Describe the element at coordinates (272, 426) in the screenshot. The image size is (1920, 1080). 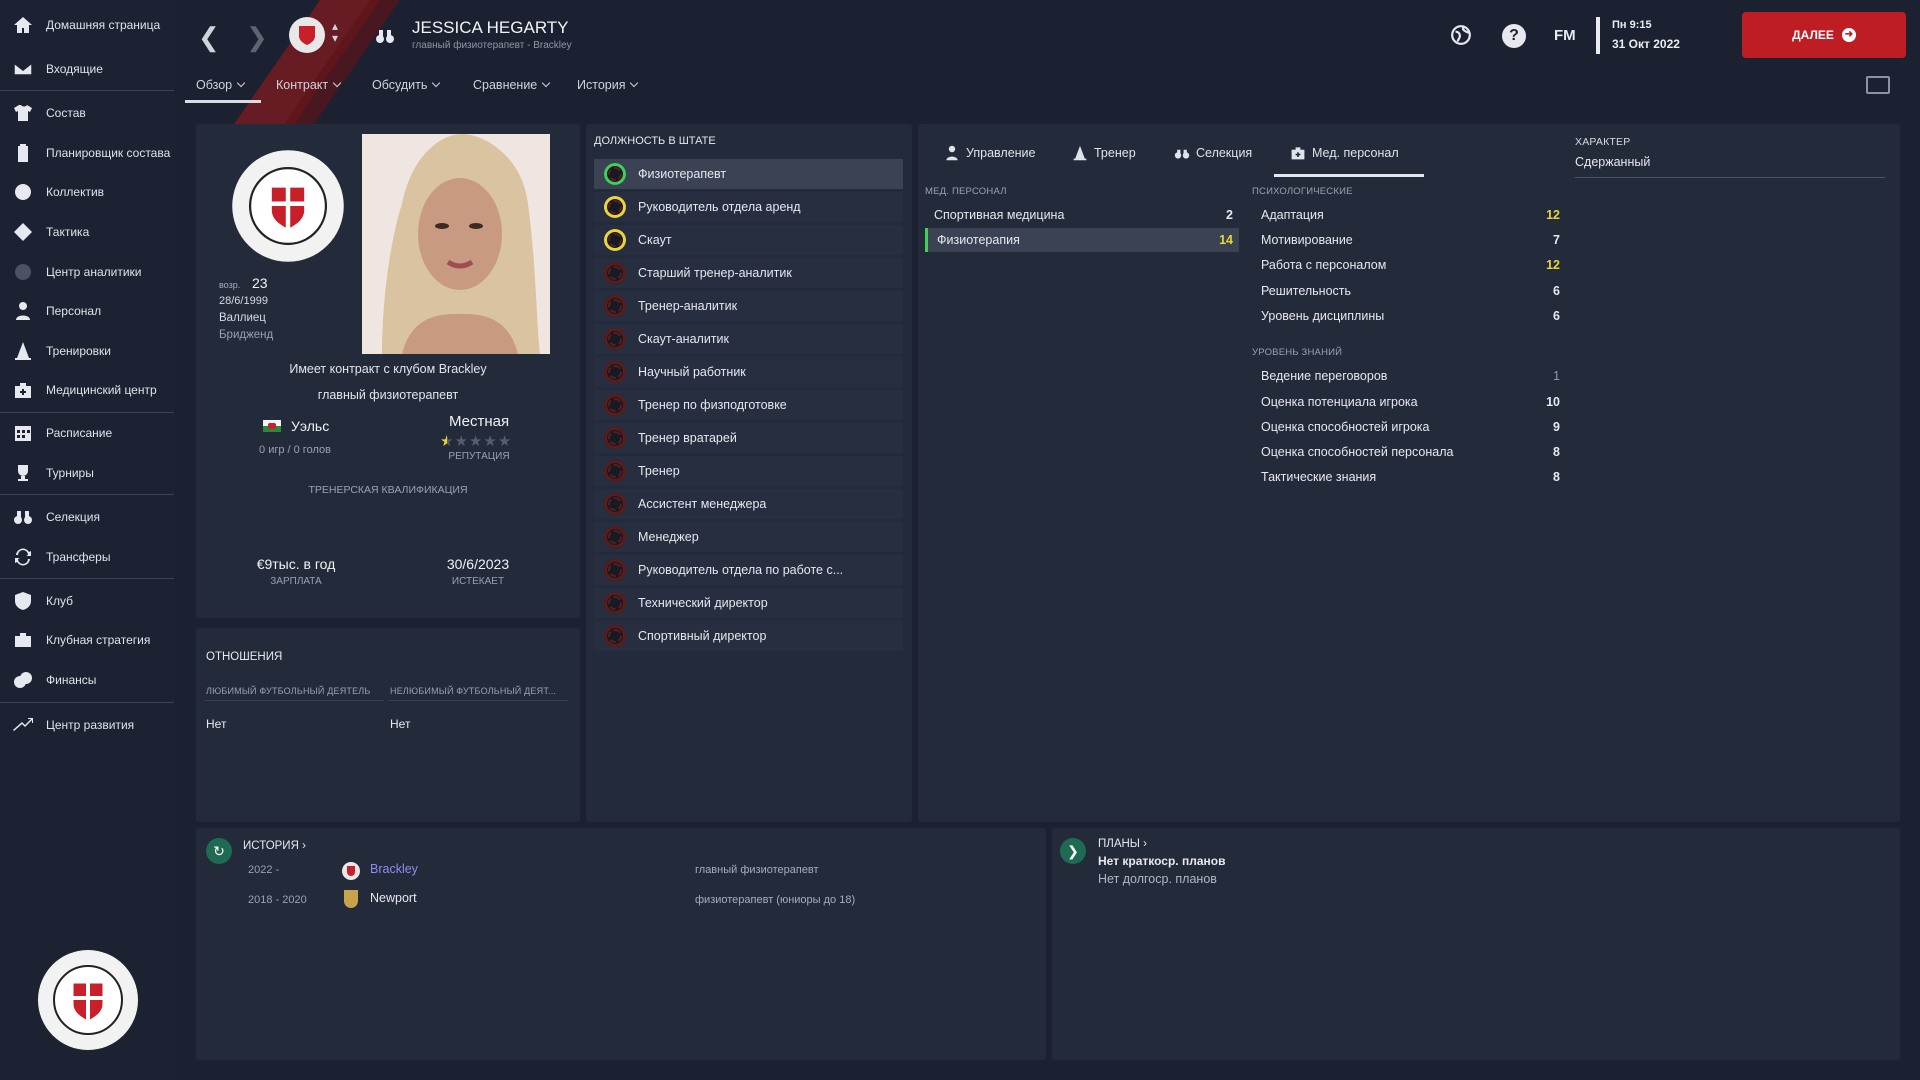
I see `wales-flag-icon` at that location.